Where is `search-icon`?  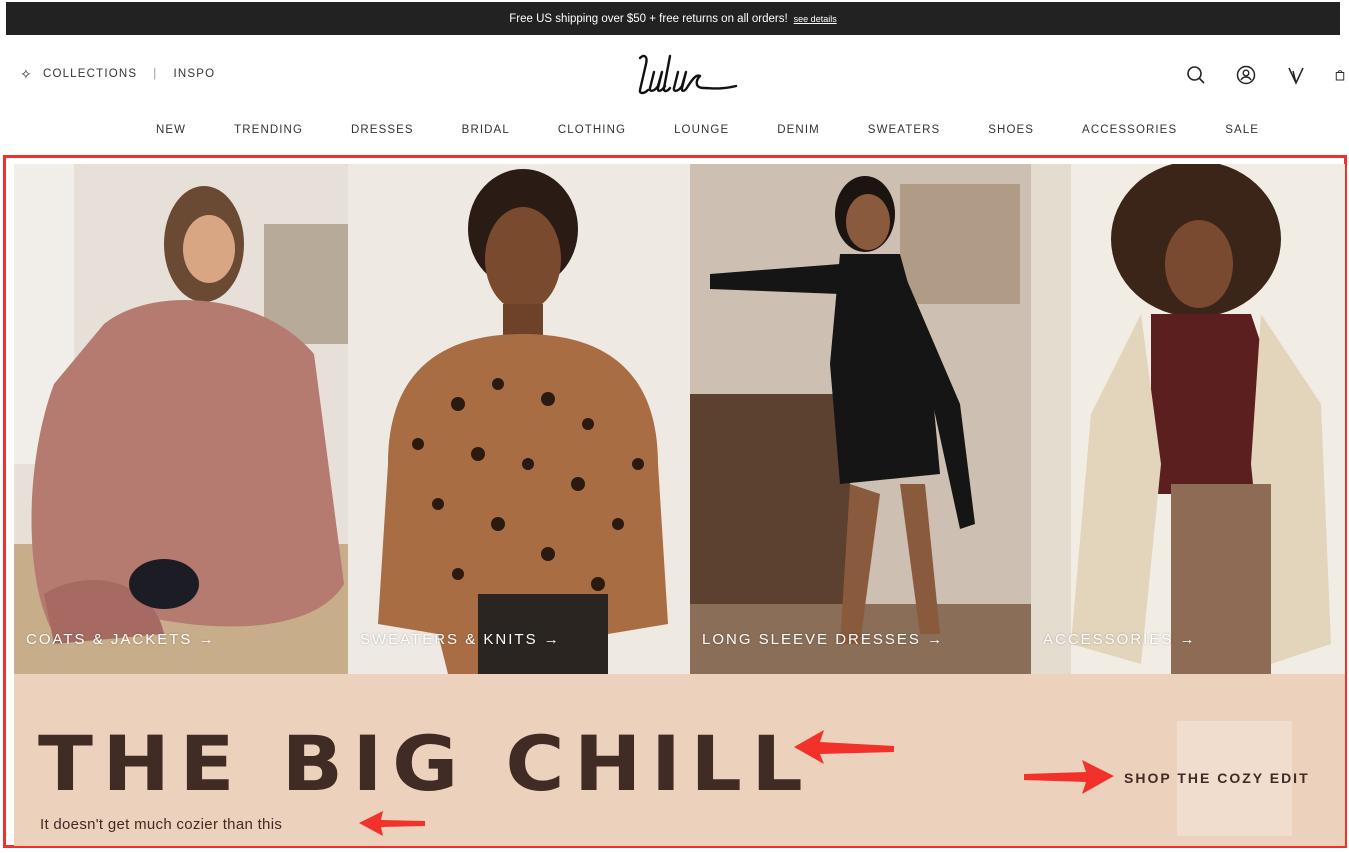
search-icon is located at coordinates (1196, 75).